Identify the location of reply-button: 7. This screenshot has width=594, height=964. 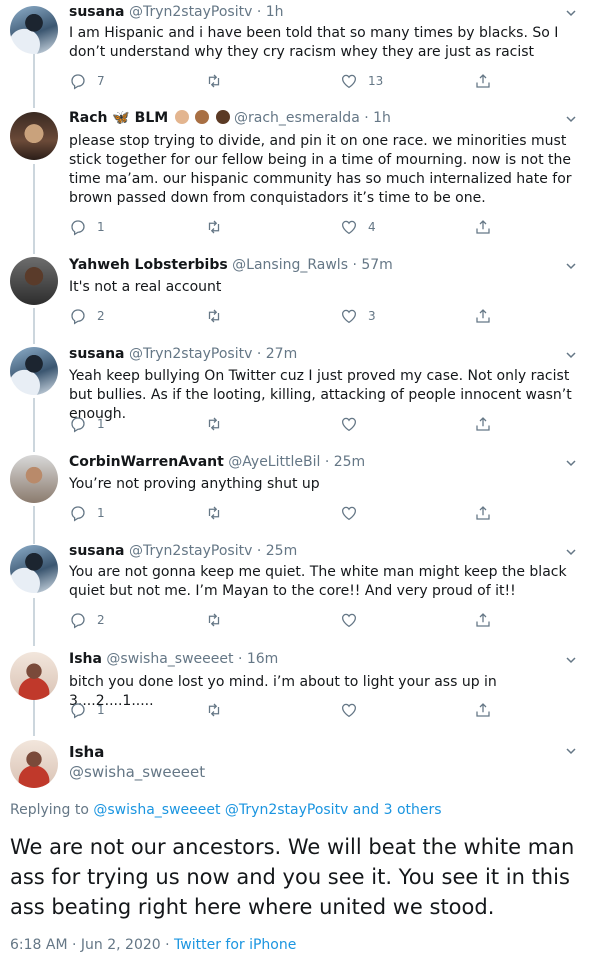
(87, 81).